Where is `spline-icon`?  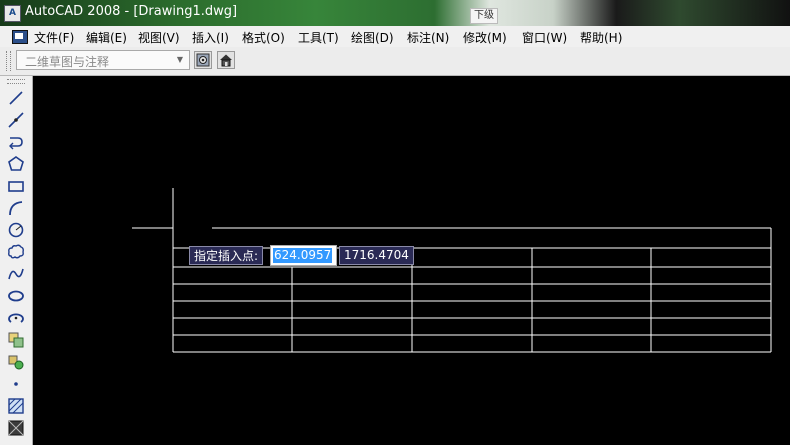 spline-icon is located at coordinates (16, 274).